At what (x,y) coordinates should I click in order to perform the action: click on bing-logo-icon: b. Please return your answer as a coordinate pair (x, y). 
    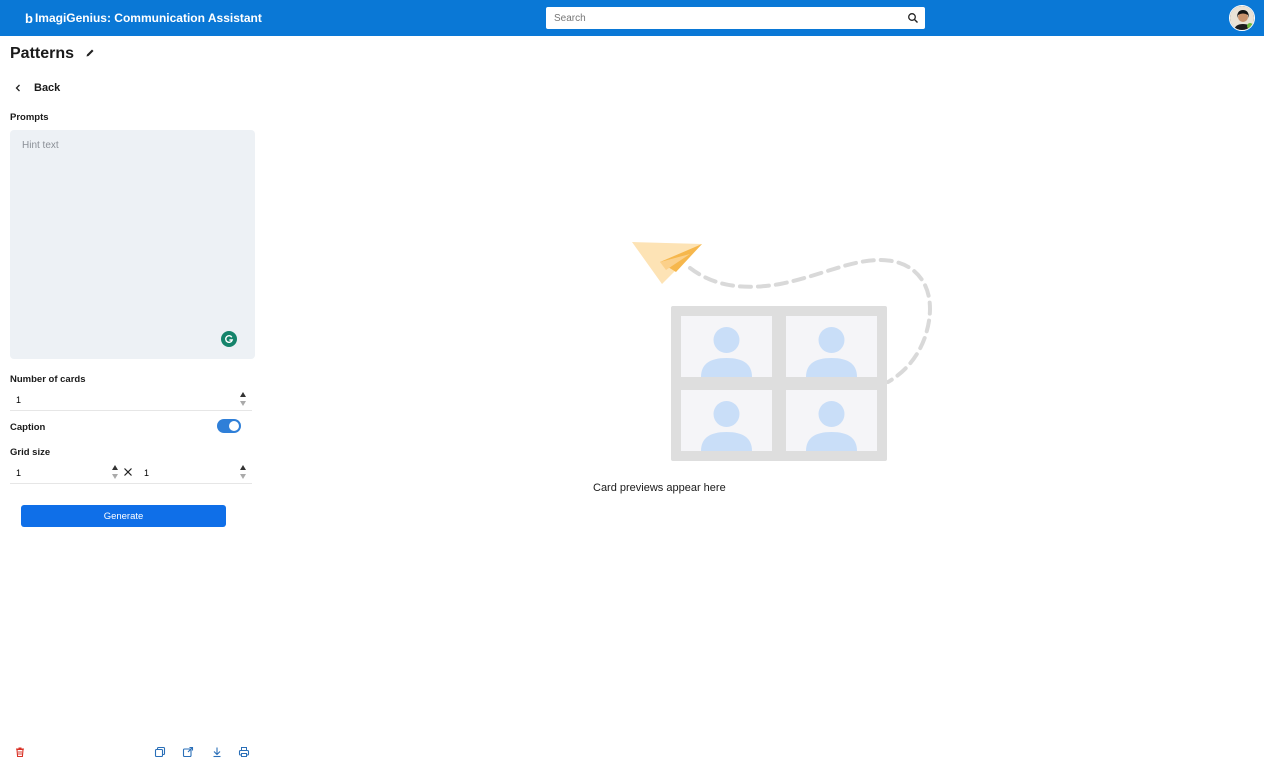
    Looking at the image, I should click on (29, 18).